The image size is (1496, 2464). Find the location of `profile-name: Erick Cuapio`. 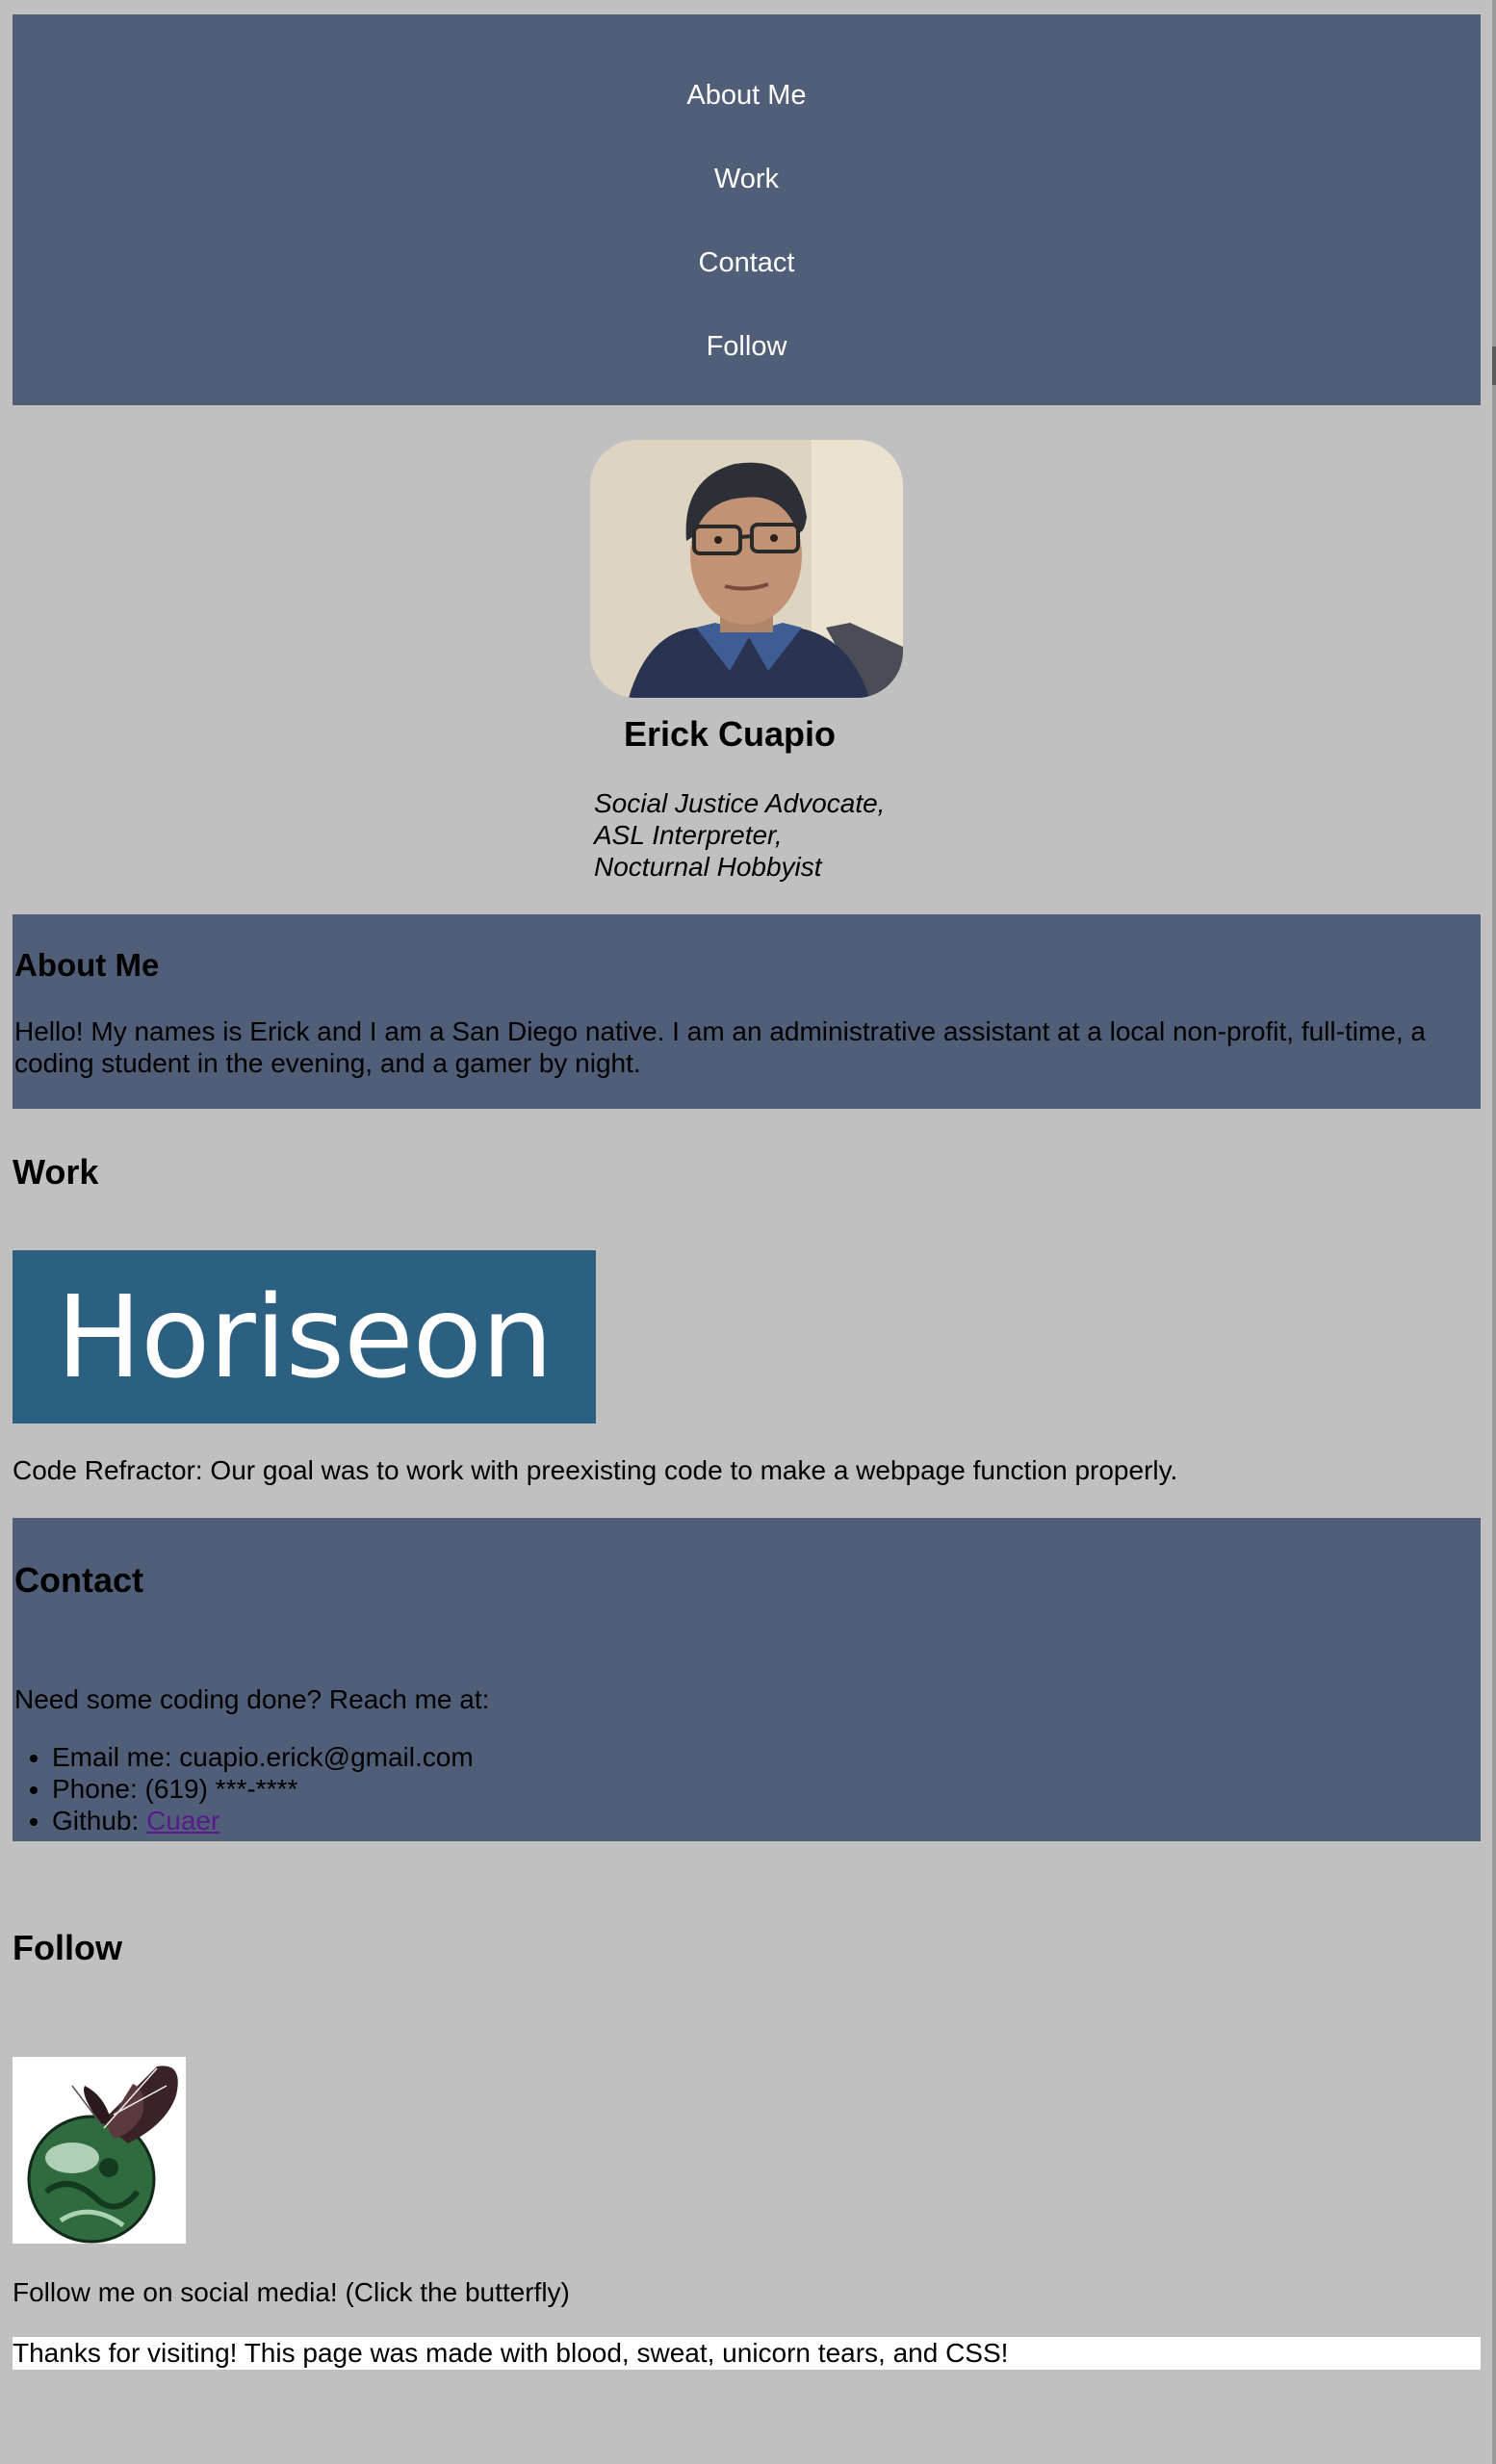

profile-name: Erick Cuapio is located at coordinates (730, 734).